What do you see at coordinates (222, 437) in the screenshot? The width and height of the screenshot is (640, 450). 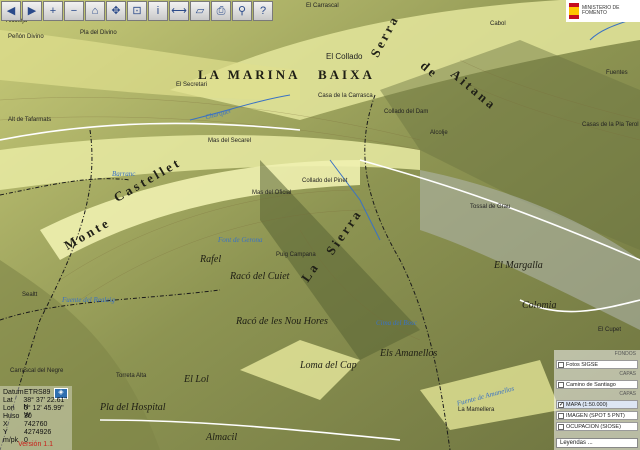 I see `label-almacil: Almacil` at bounding box center [222, 437].